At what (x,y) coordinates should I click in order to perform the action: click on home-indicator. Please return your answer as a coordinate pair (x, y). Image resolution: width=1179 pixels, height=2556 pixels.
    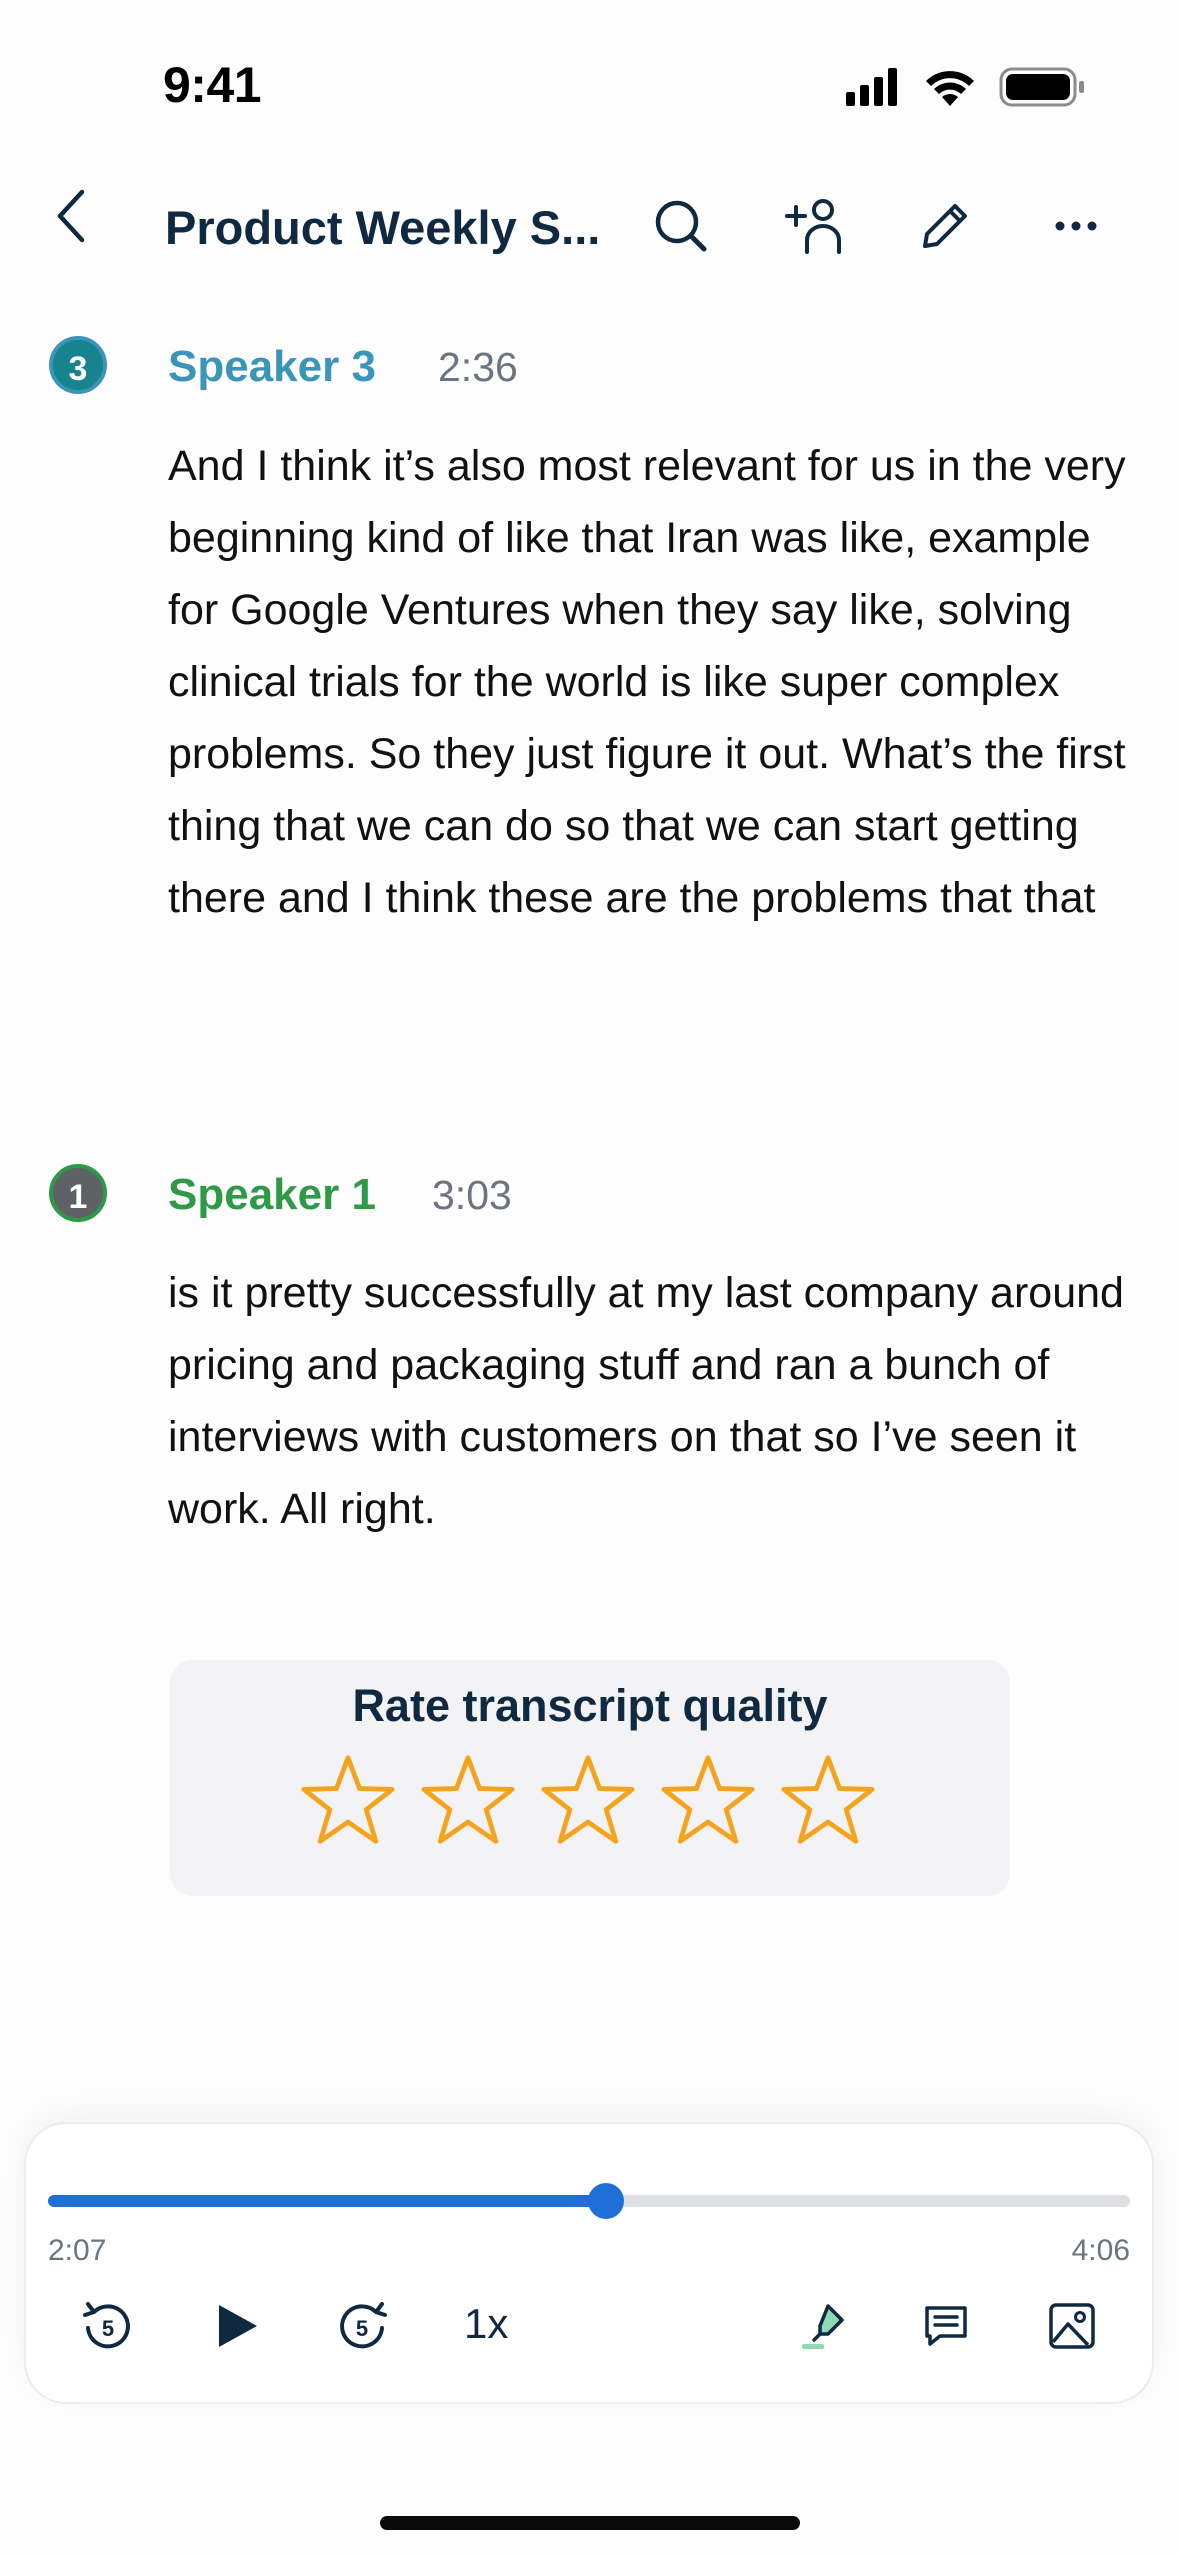
    Looking at the image, I should click on (590, 2523).